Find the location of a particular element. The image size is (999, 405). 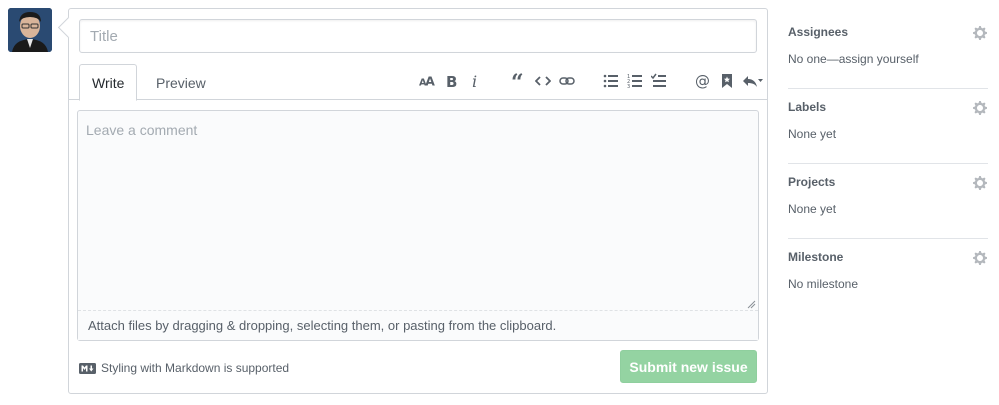

projects-heading: Projects is located at coordinates (888, 182).